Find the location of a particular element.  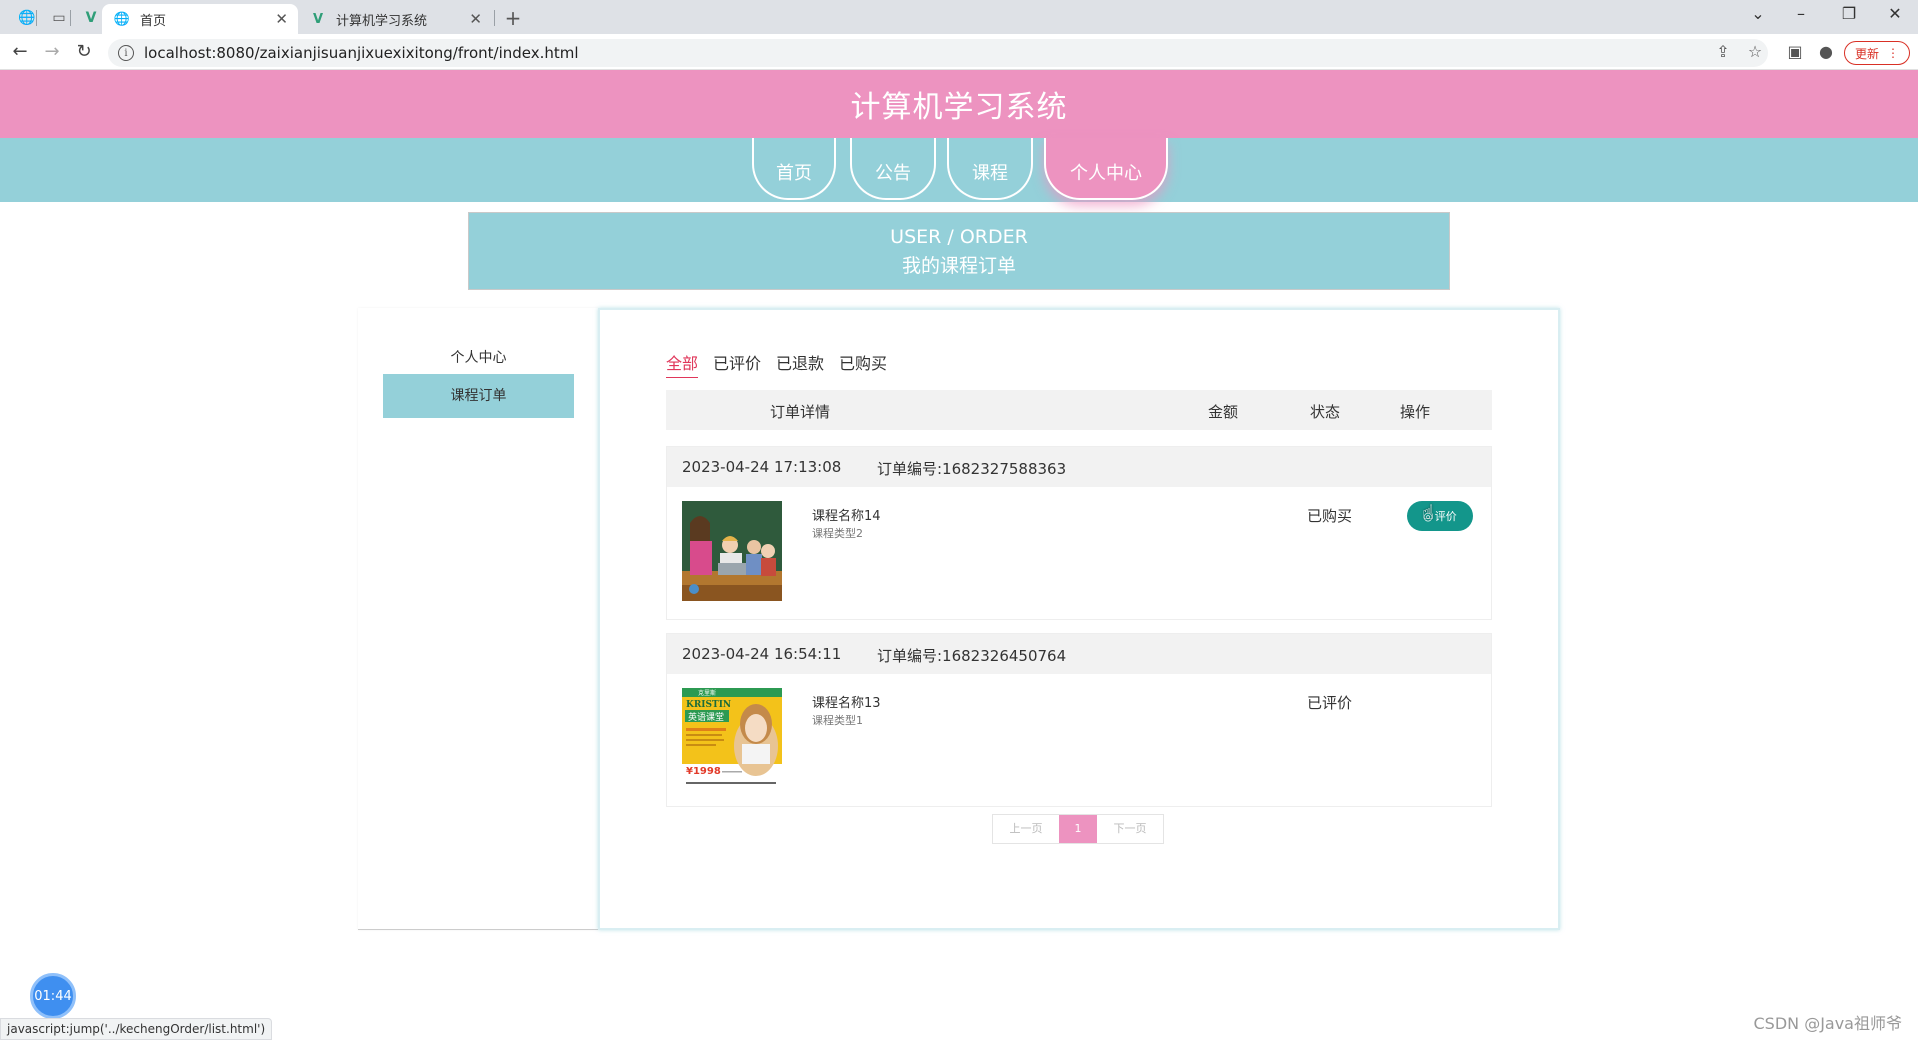

tab-label: 首页 is located at coordinates (153, 21).